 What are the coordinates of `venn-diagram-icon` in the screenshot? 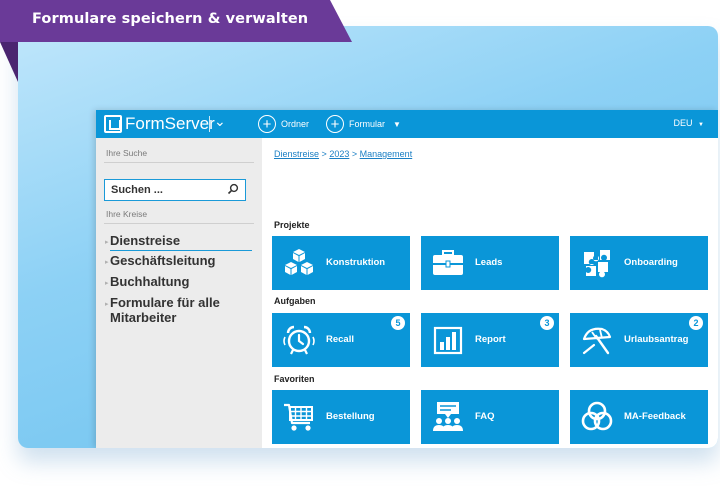 It's located at (597, 416).